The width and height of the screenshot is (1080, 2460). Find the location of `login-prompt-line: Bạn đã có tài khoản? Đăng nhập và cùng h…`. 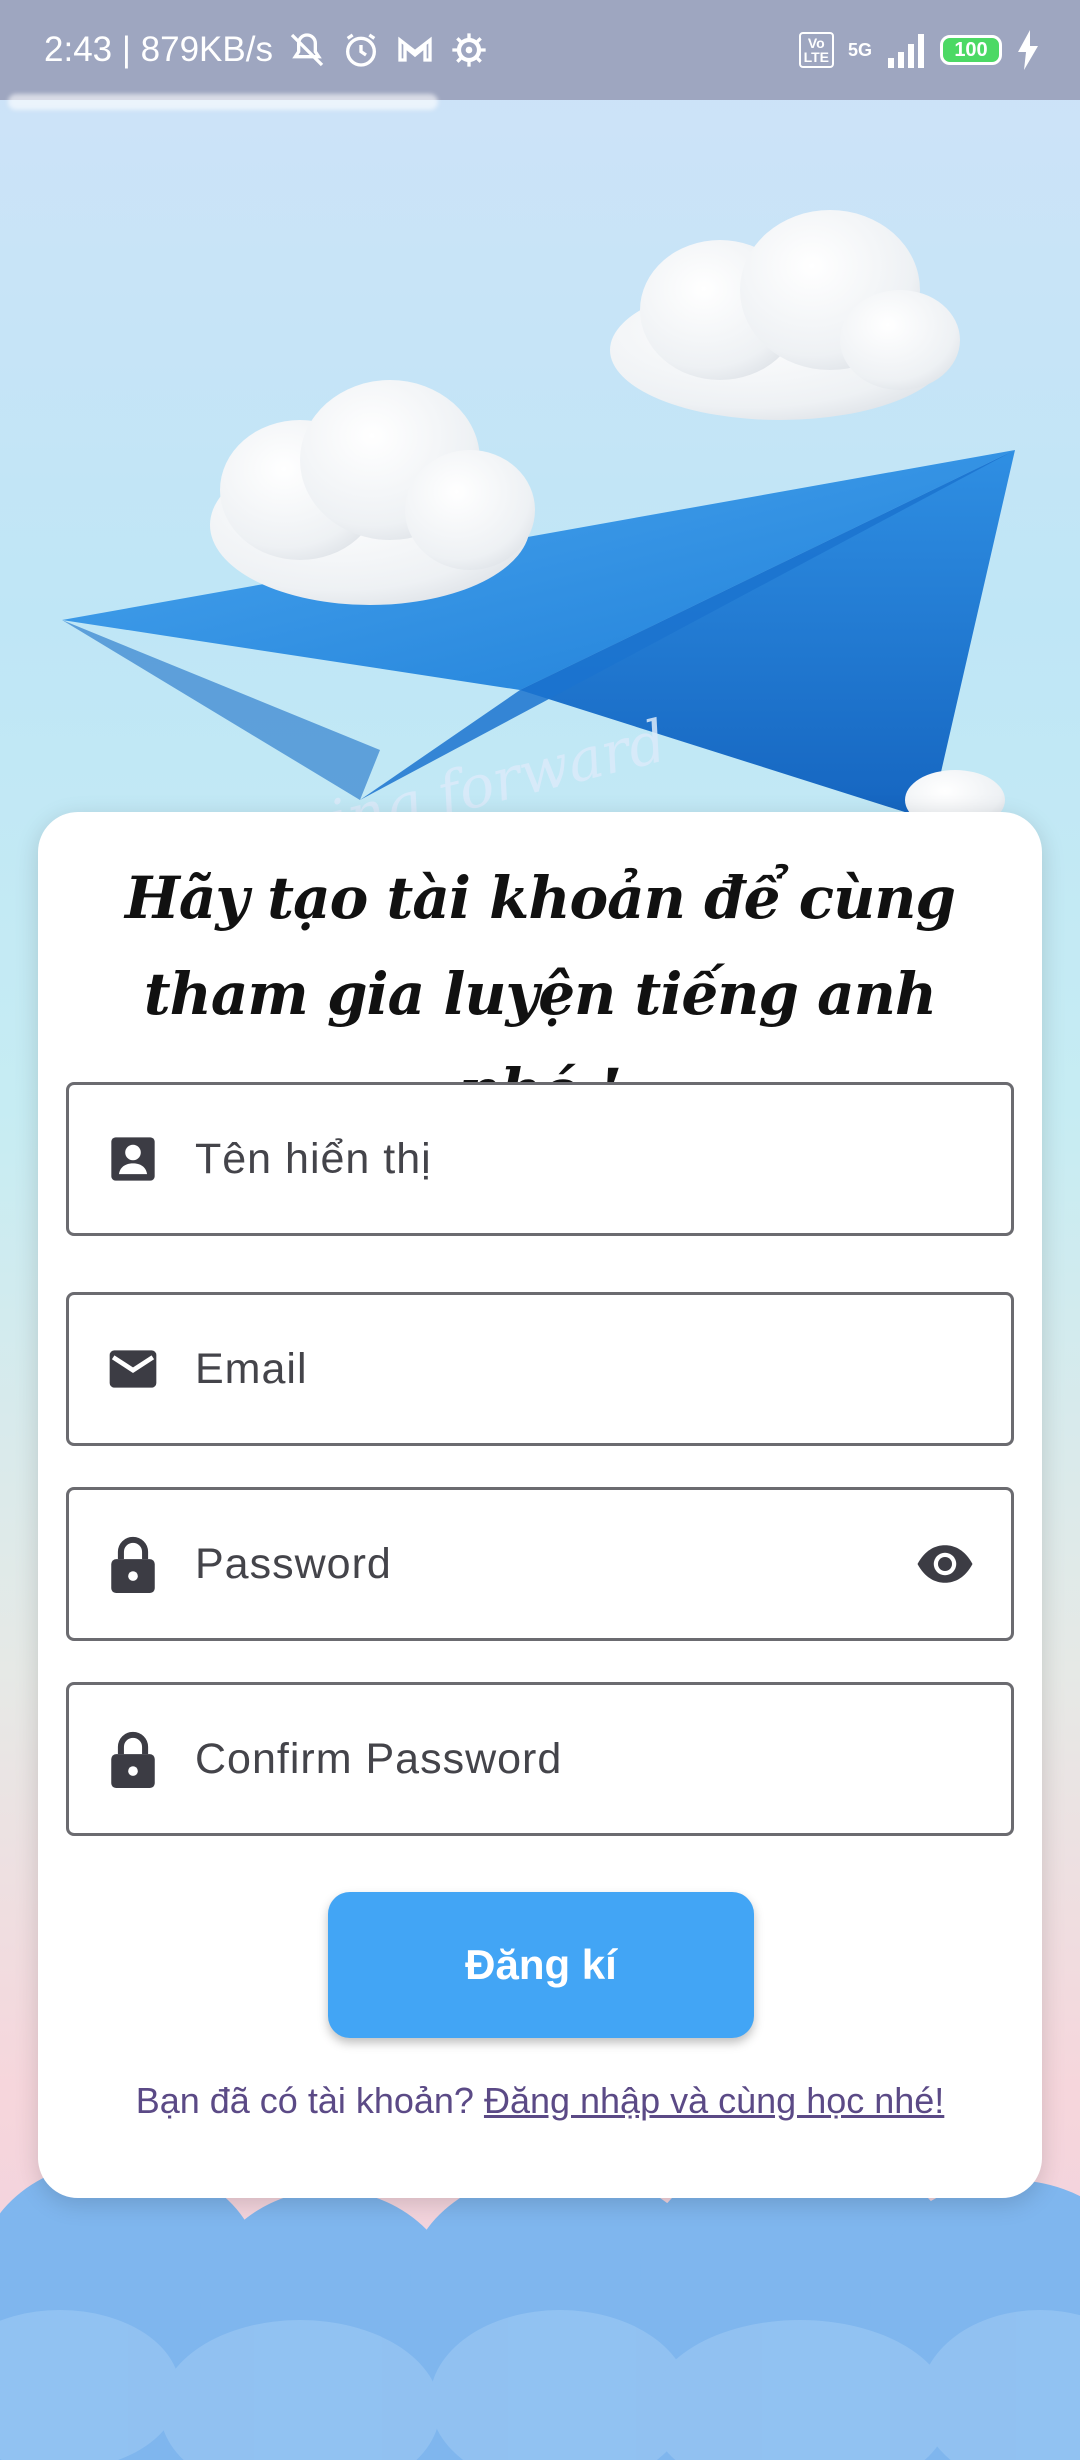

login-prompt-line: Bạn đã có tài khoản? Đăng nhập và cùng h… is located at coordinates (540, 2101).